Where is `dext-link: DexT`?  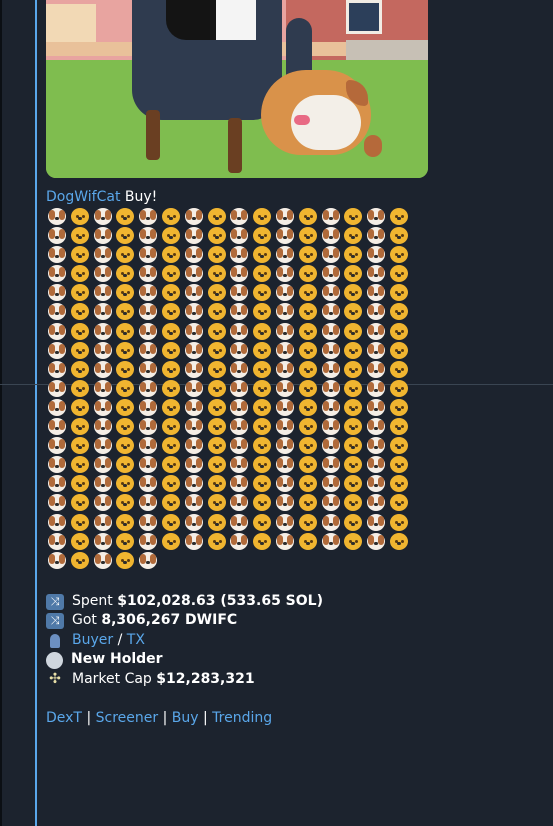 dext-link: DexT is located at coordinates (64, 718).